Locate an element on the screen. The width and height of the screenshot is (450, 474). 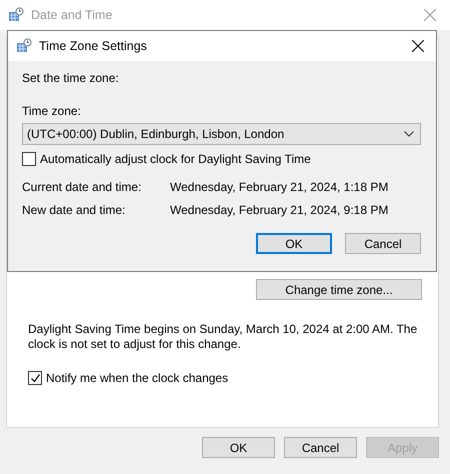
checkbox-label: Notify me when the clock changes is located at coordinates (137, 378).